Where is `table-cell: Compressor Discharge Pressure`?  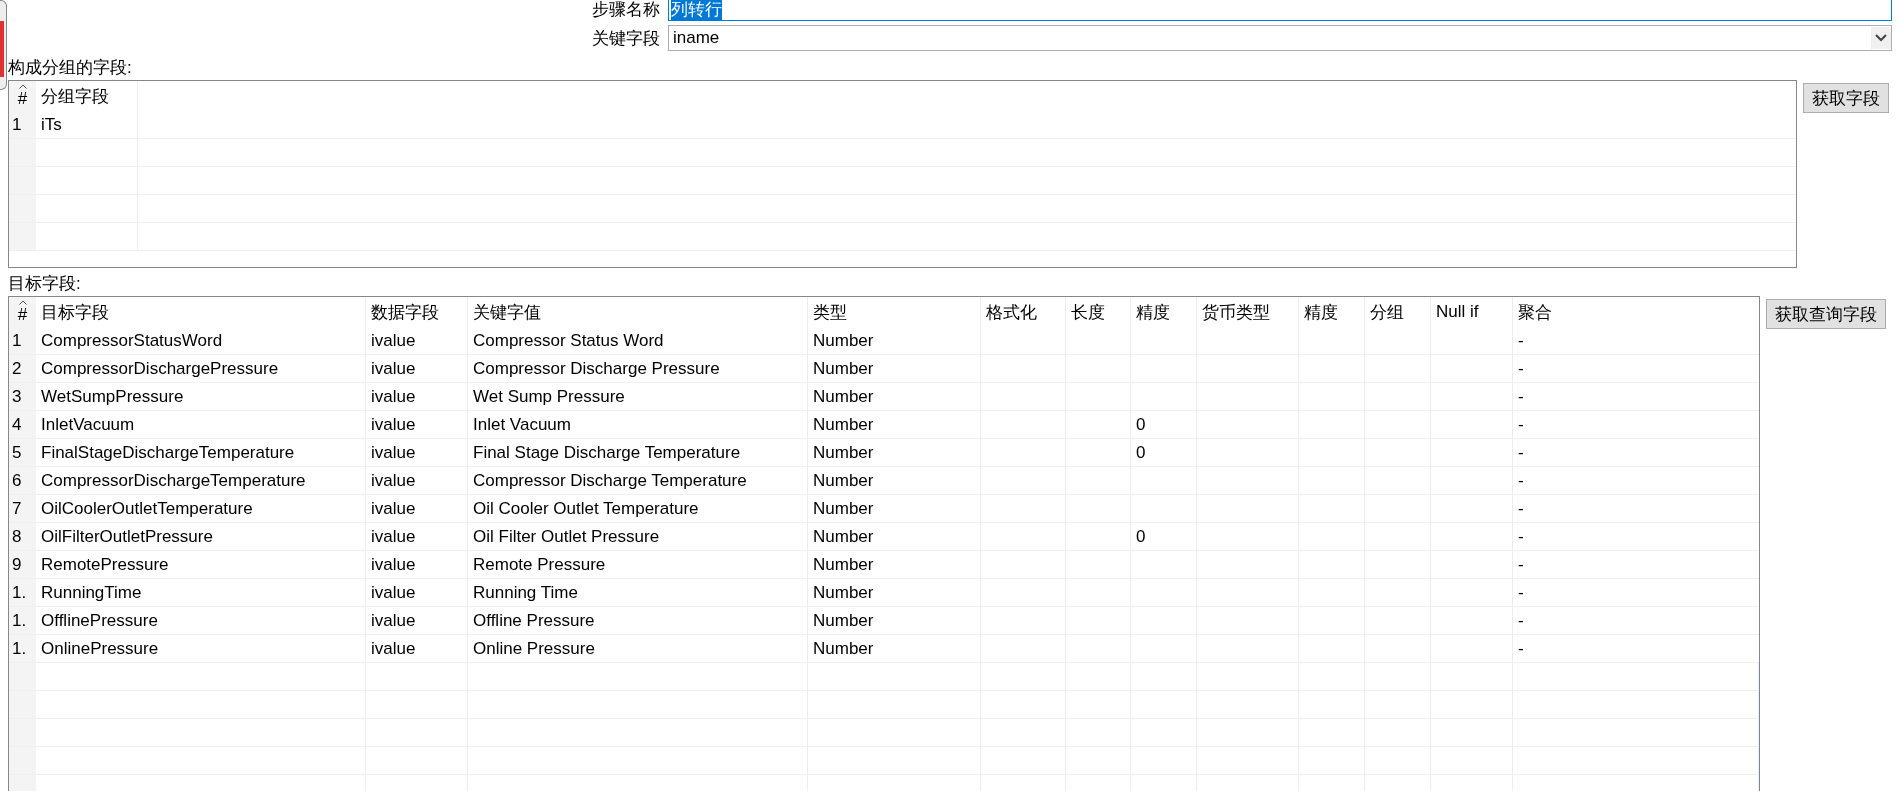 table-cell: Compressor Discharge Pressure is located at coordinates (638, 368).